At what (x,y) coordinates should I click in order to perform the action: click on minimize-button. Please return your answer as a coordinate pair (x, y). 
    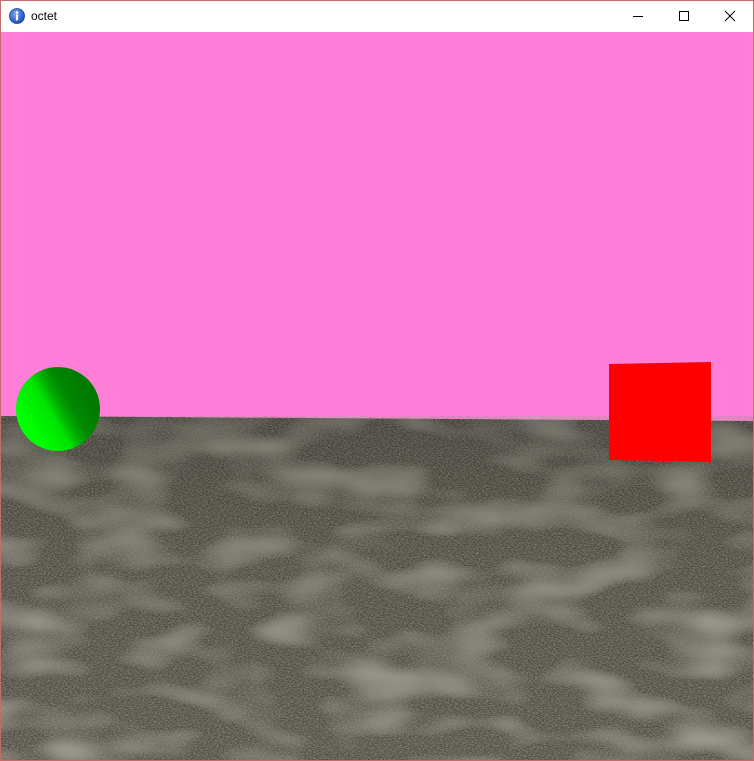
    Looking at the image, I should click on (638, 16).